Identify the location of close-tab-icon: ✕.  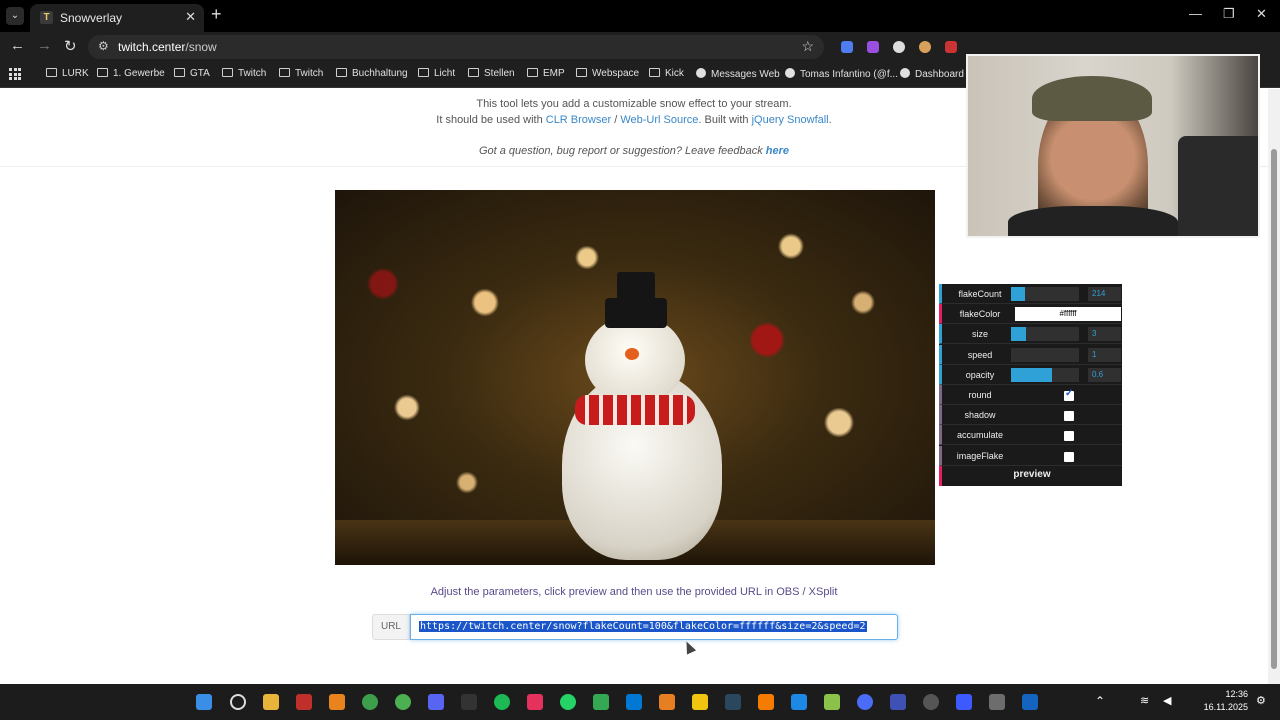
(190, 17).